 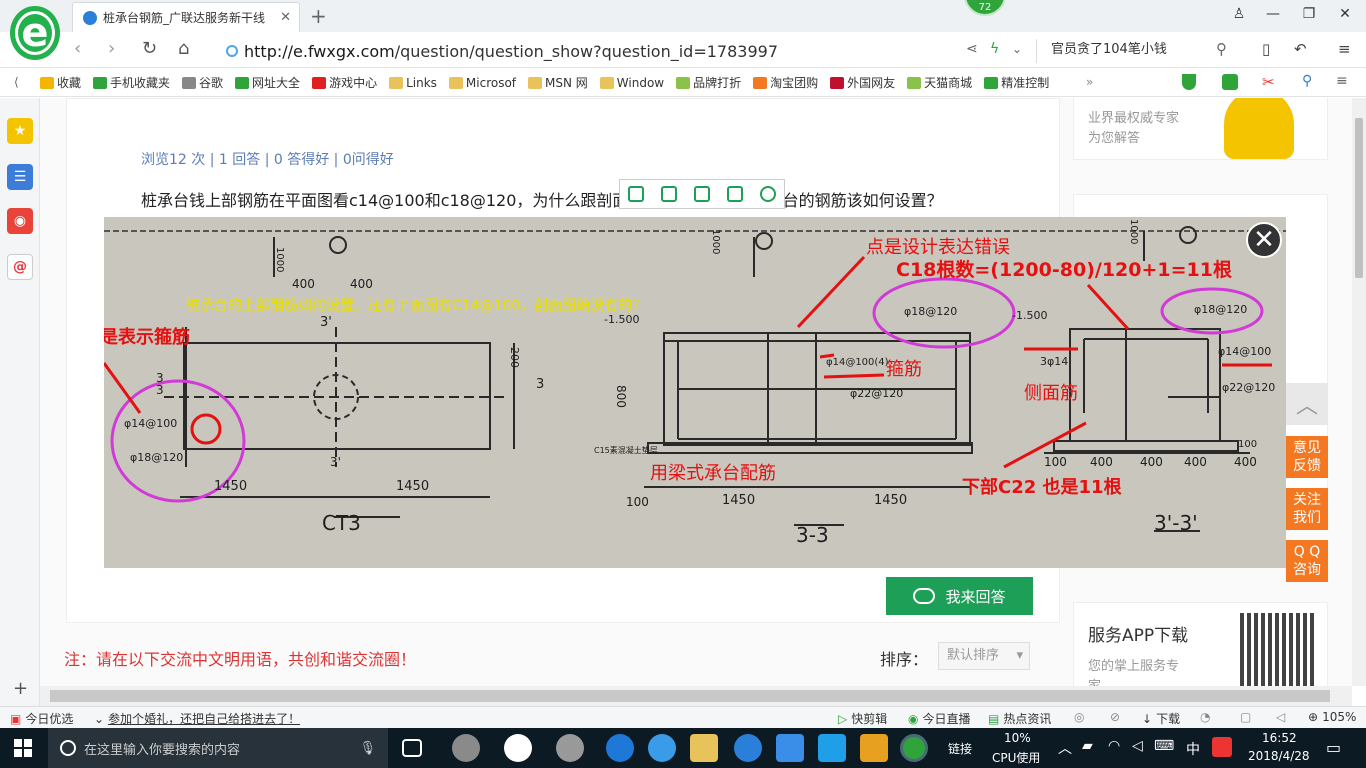 I want to click on settings-icon, so click(x=767, y=194).